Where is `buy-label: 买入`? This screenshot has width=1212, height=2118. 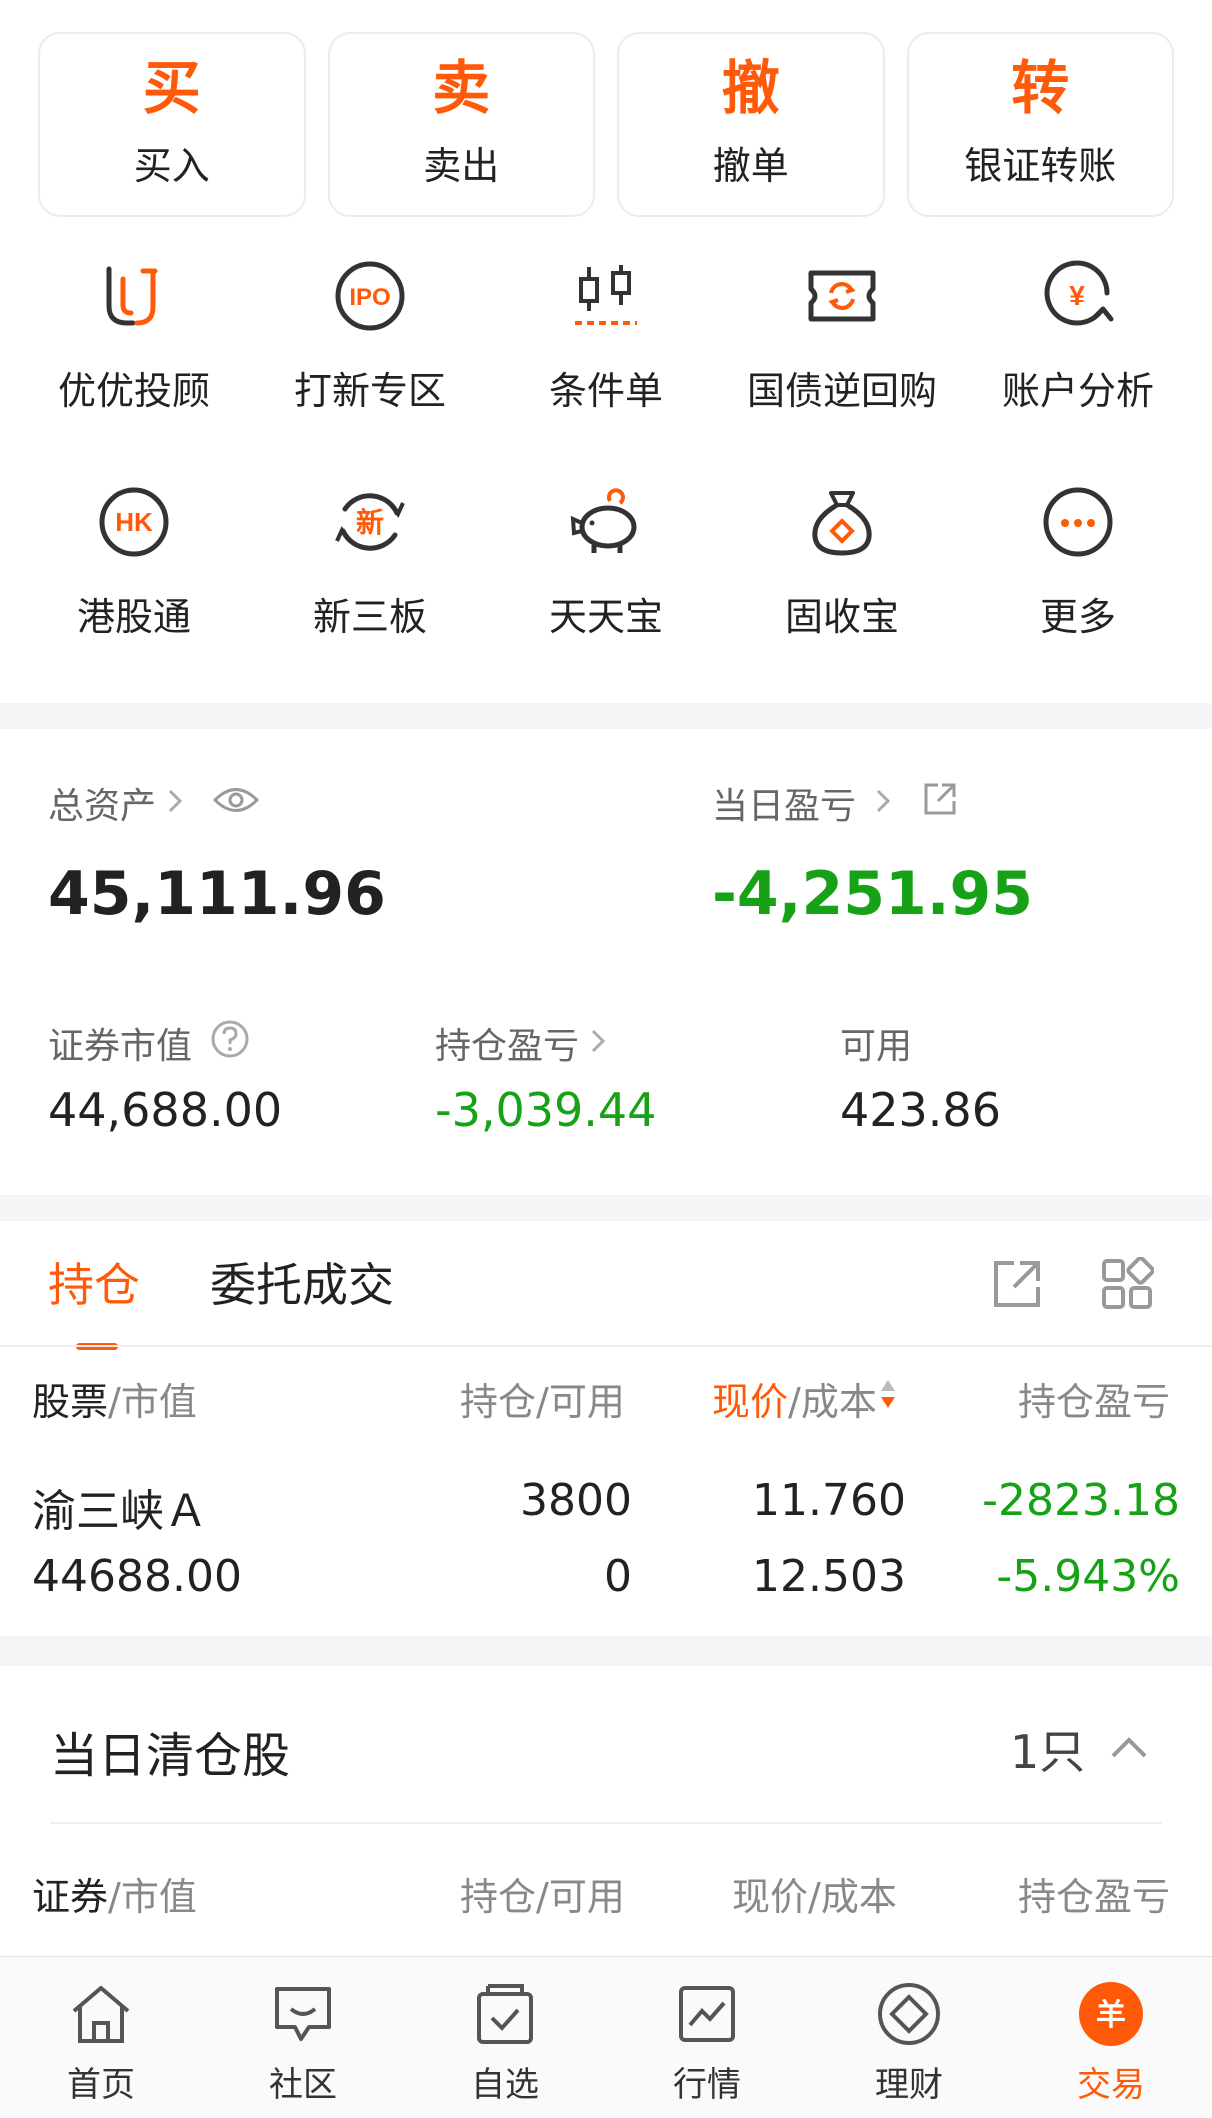
buy-label: 买入 is located at coordinates (171, 166).